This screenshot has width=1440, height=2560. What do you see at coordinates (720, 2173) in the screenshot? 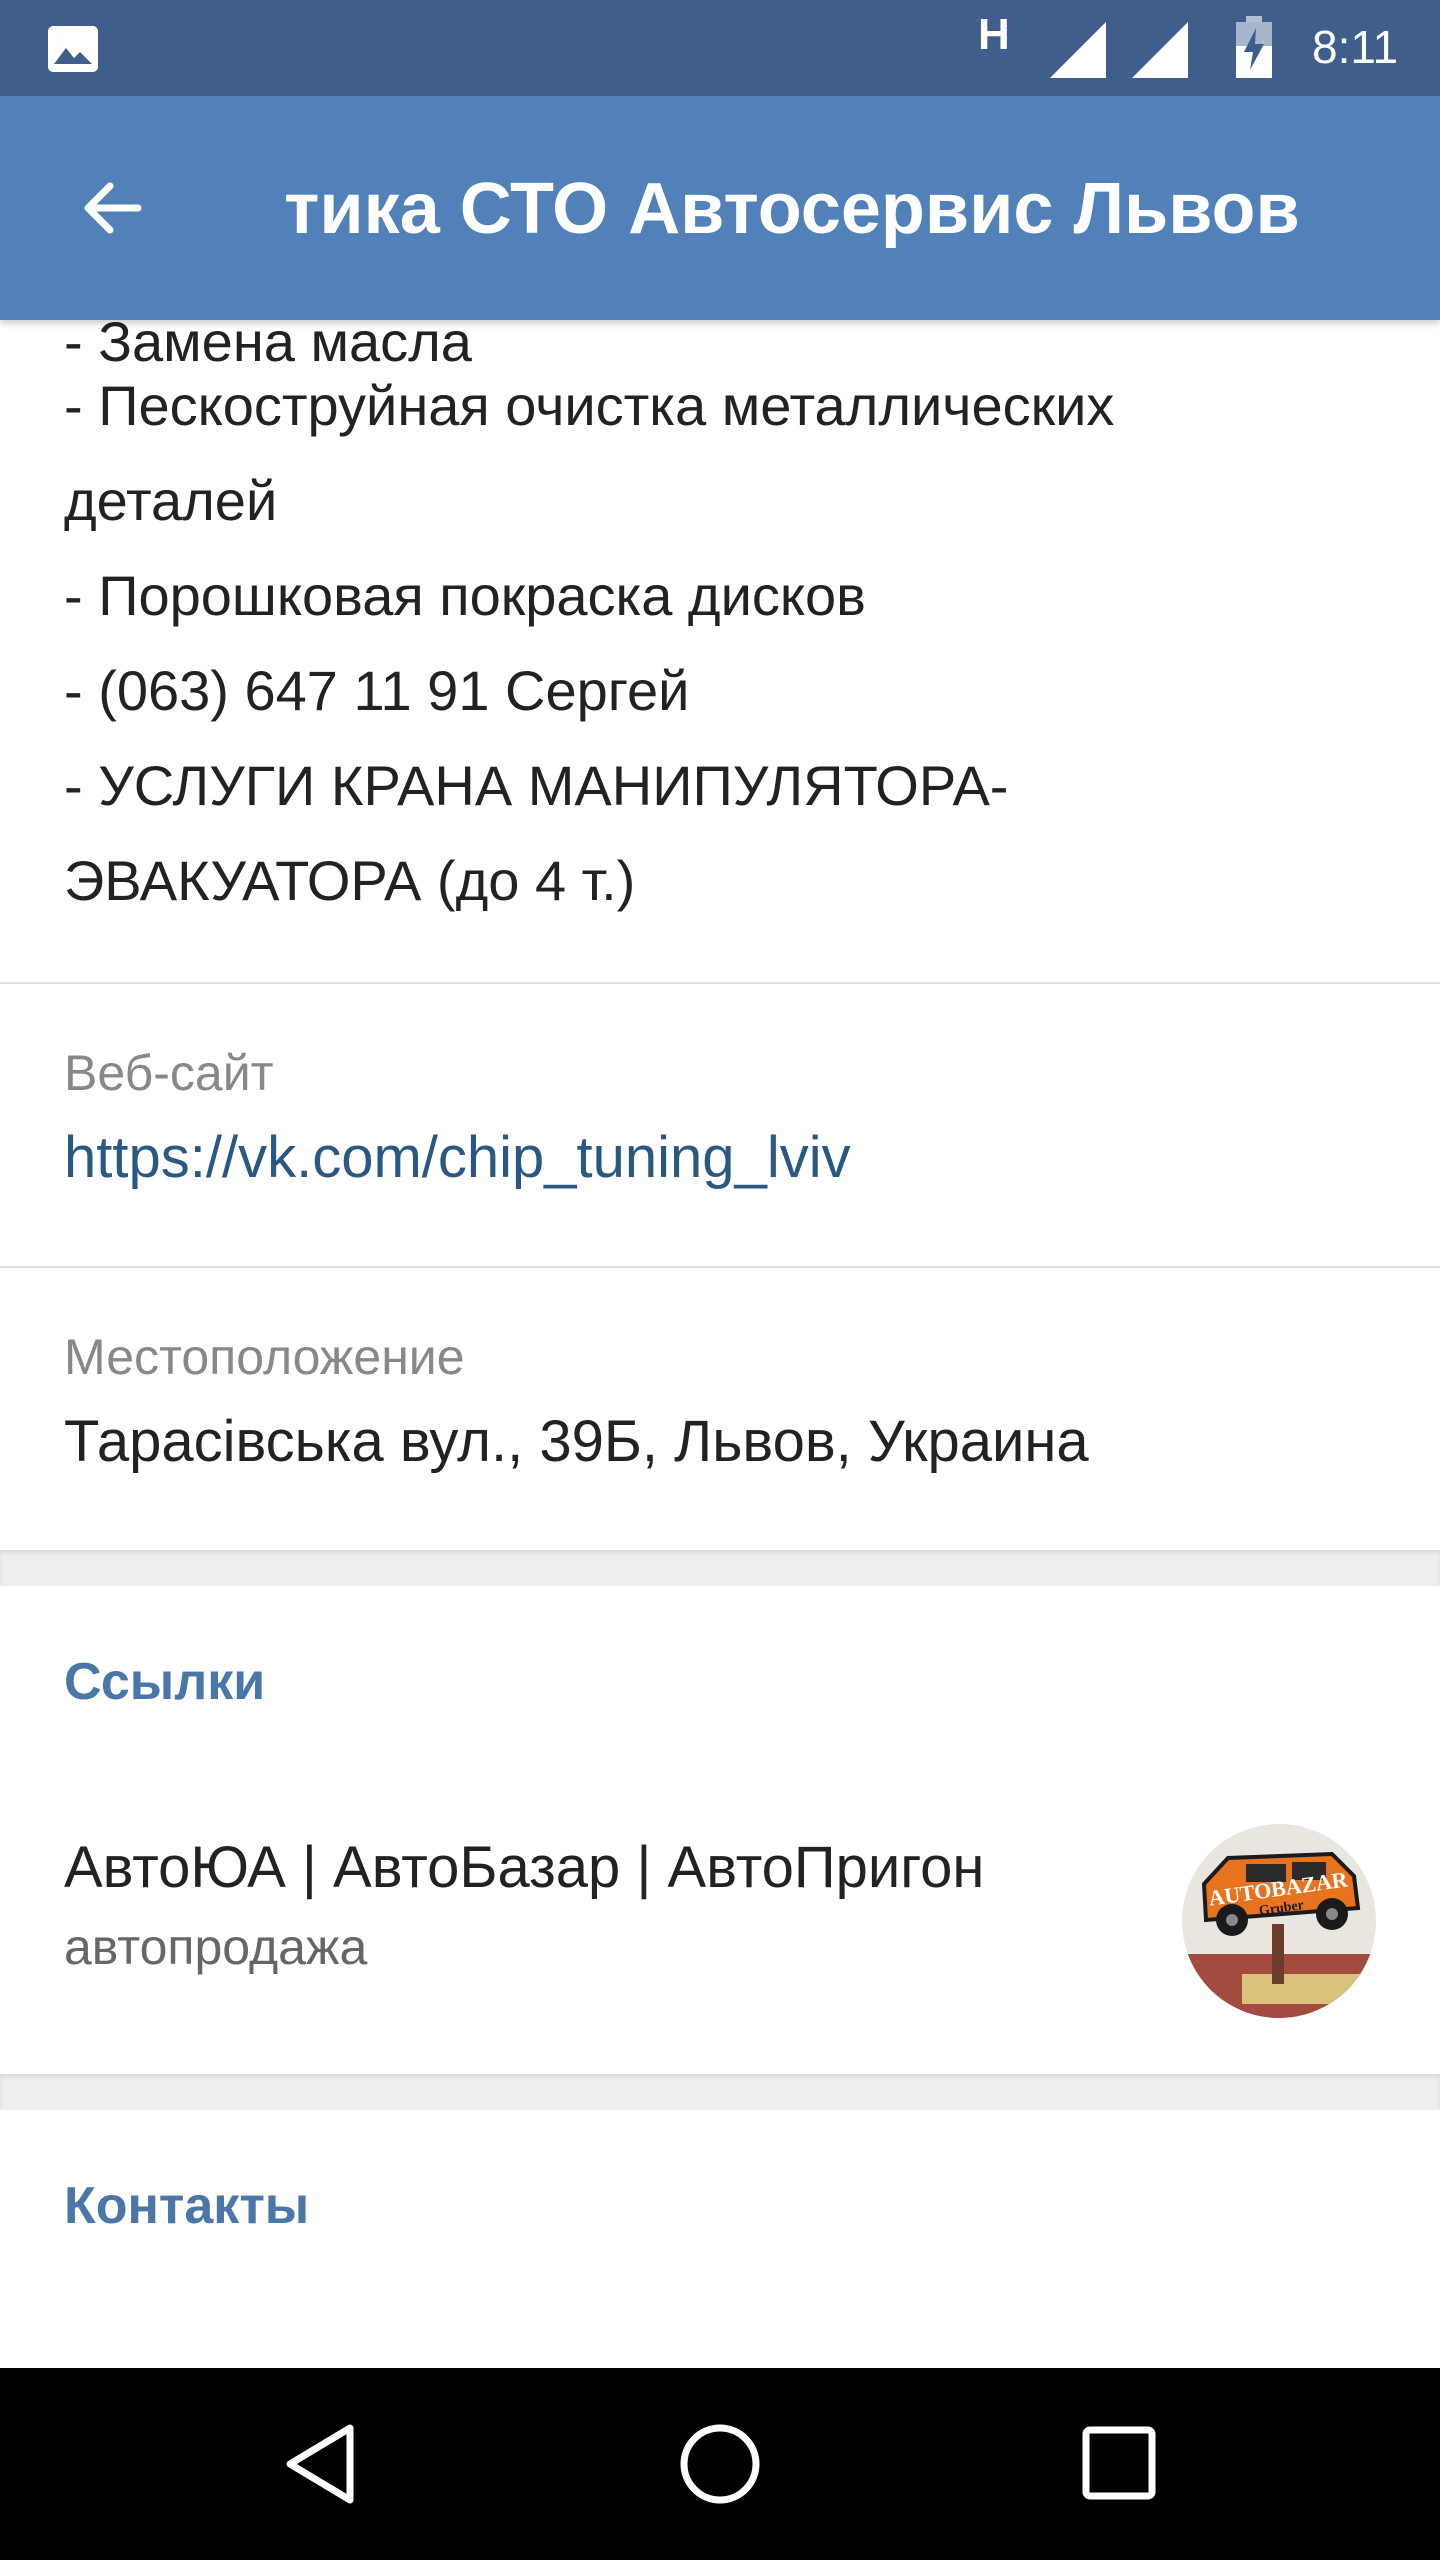
I see `contacts-section: Контакты` at bounding box center [720, 2173].